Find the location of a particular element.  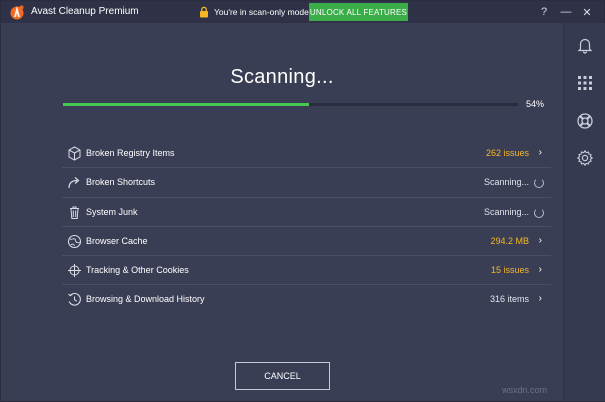

result-value: 316 items is located at coordinates (509, 299).